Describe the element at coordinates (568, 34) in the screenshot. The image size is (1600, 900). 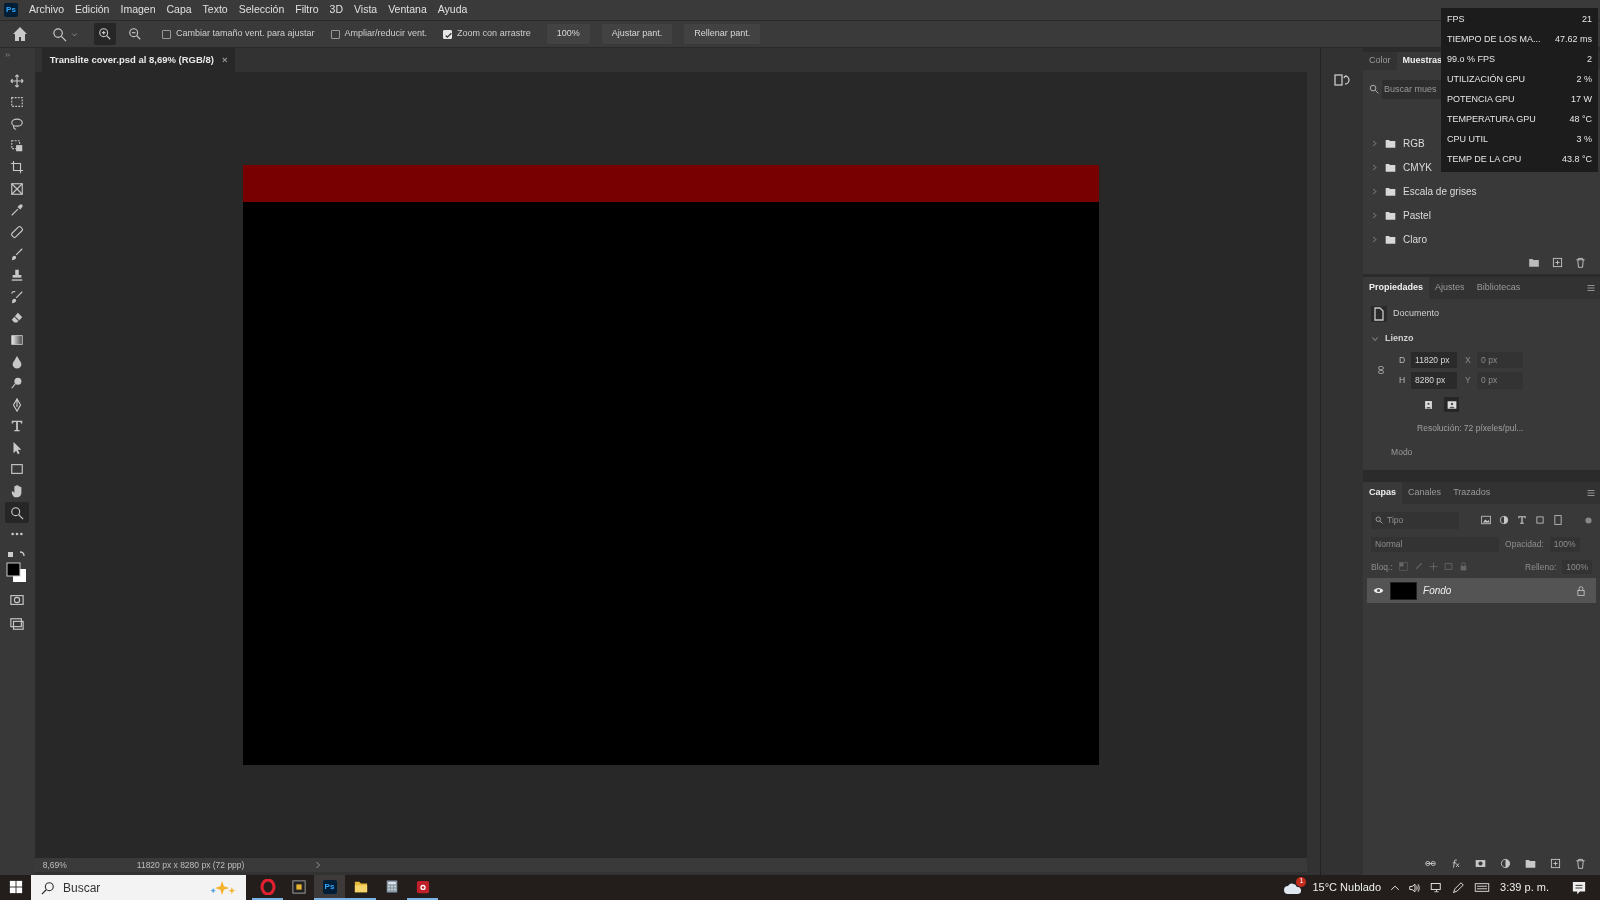
I see `zoom-level-field: 100%` at that location.